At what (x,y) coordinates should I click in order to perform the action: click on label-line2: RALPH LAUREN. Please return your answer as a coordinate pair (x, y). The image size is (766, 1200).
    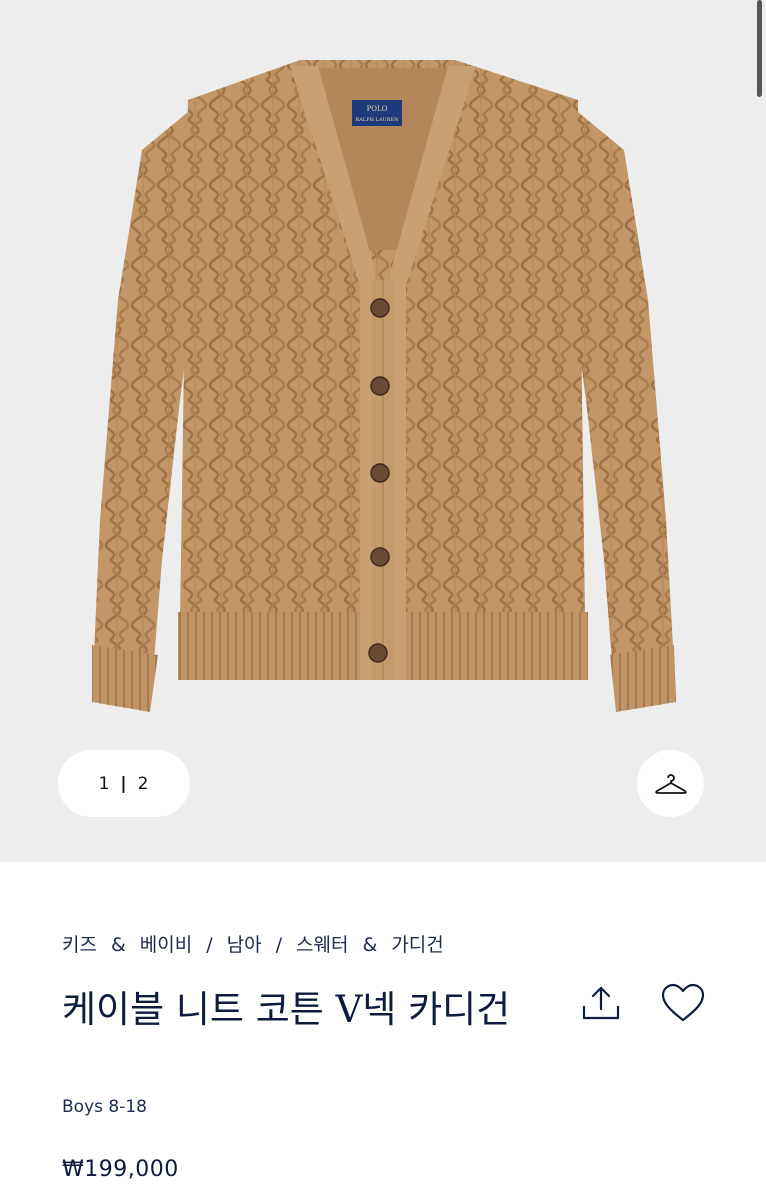
    Looking at the image, I should click on (378, 120).